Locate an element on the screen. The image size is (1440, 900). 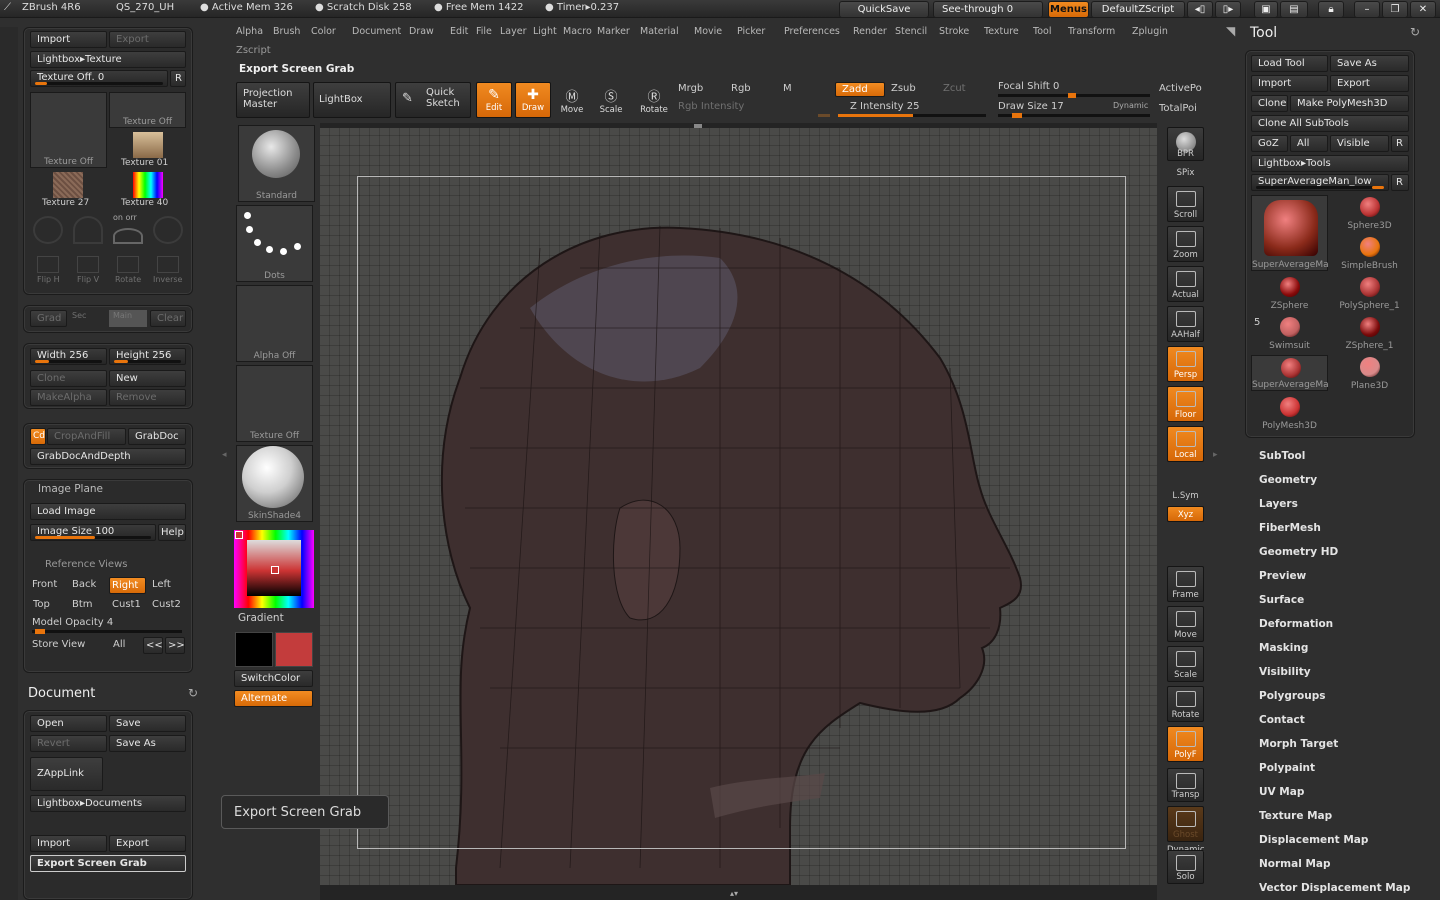
crop-and-fill-button: CropAndFill is located at coordinates (86, 436).